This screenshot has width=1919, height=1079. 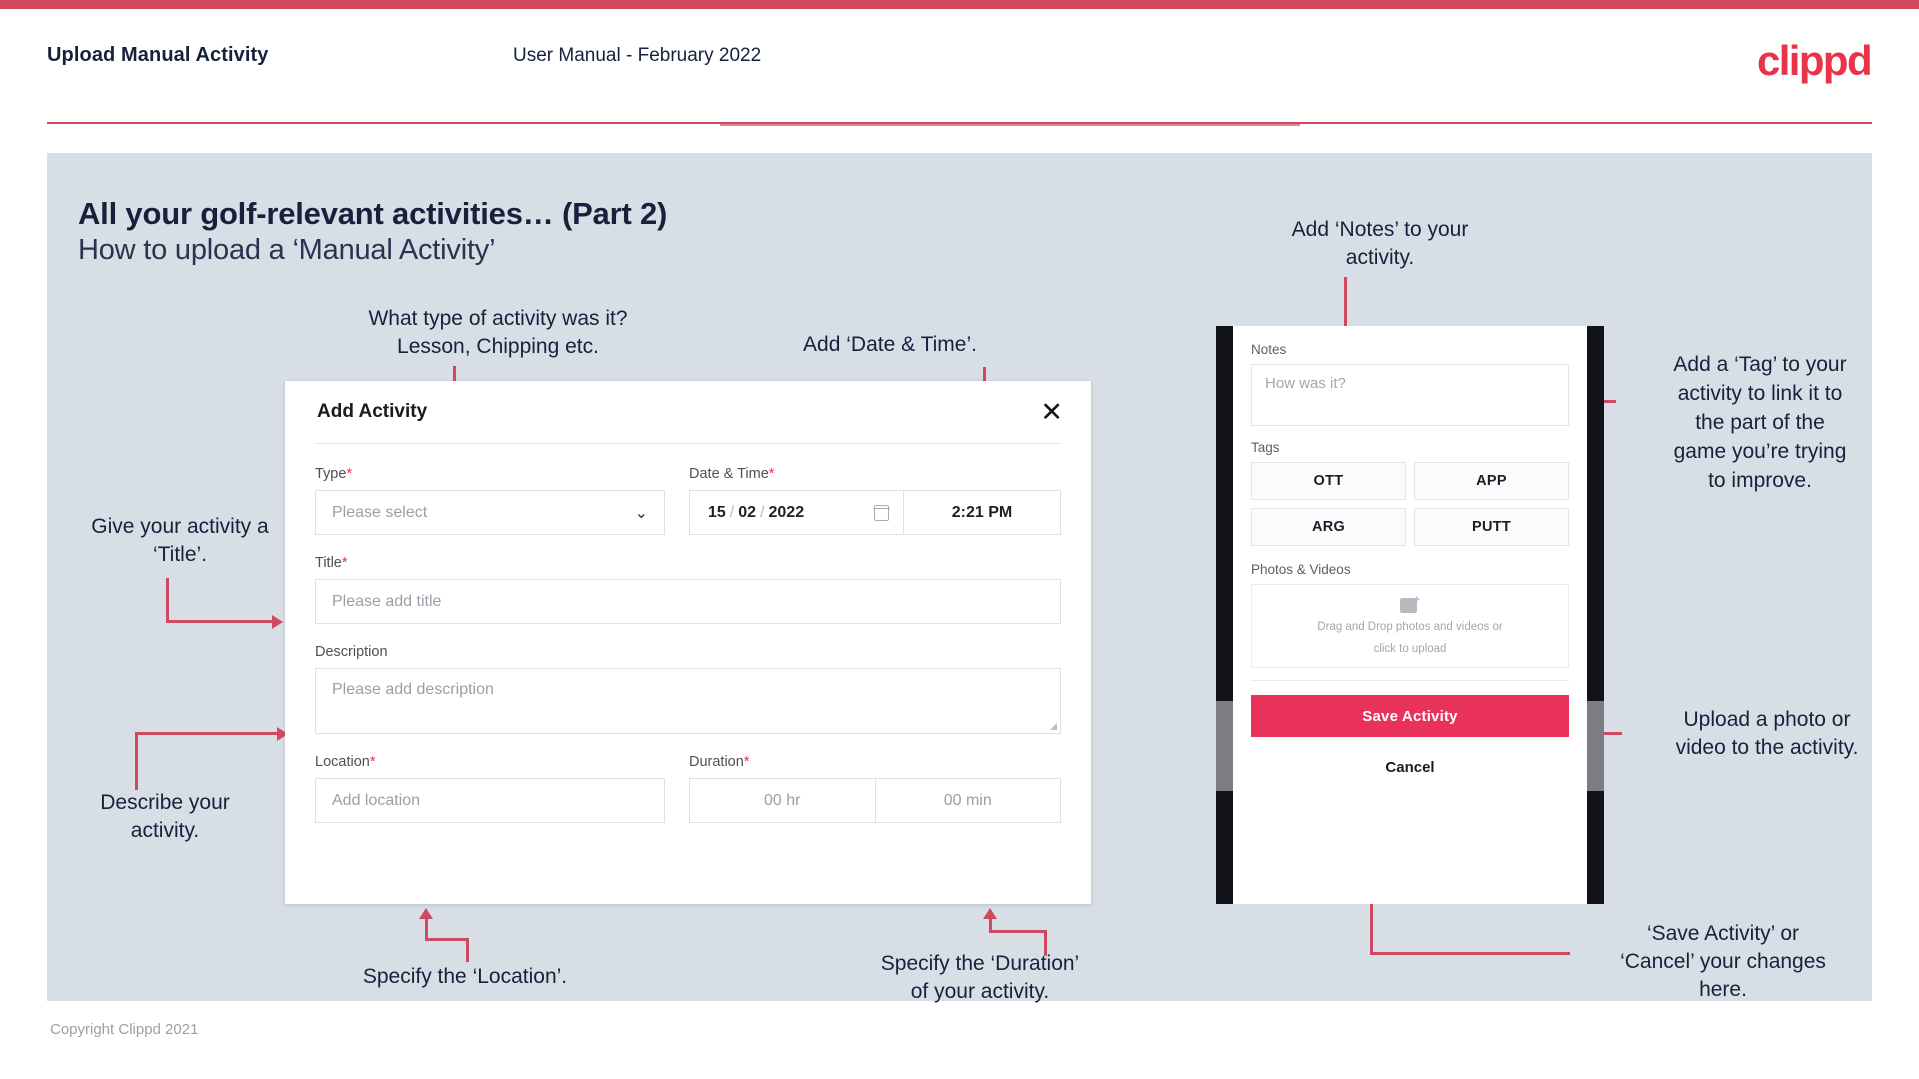 What do you see at coordinates (342, 762) in the screenshot?
I see `location-label-text: Location` at bounding box center [342, 762].